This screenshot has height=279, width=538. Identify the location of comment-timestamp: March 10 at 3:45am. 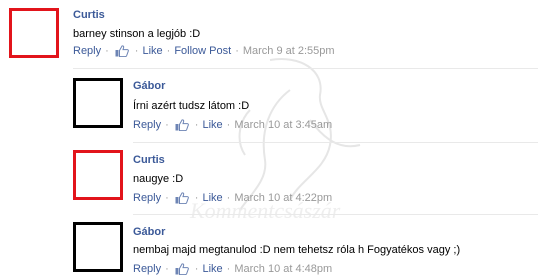
(283, 125).